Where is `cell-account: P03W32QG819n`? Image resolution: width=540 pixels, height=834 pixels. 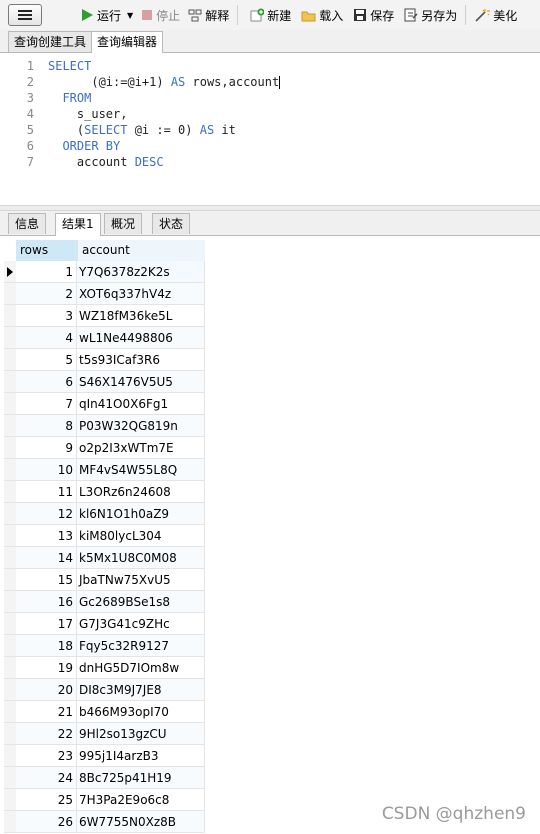 cell-account: P03W32QG819n is located at coordinates (141, 426).